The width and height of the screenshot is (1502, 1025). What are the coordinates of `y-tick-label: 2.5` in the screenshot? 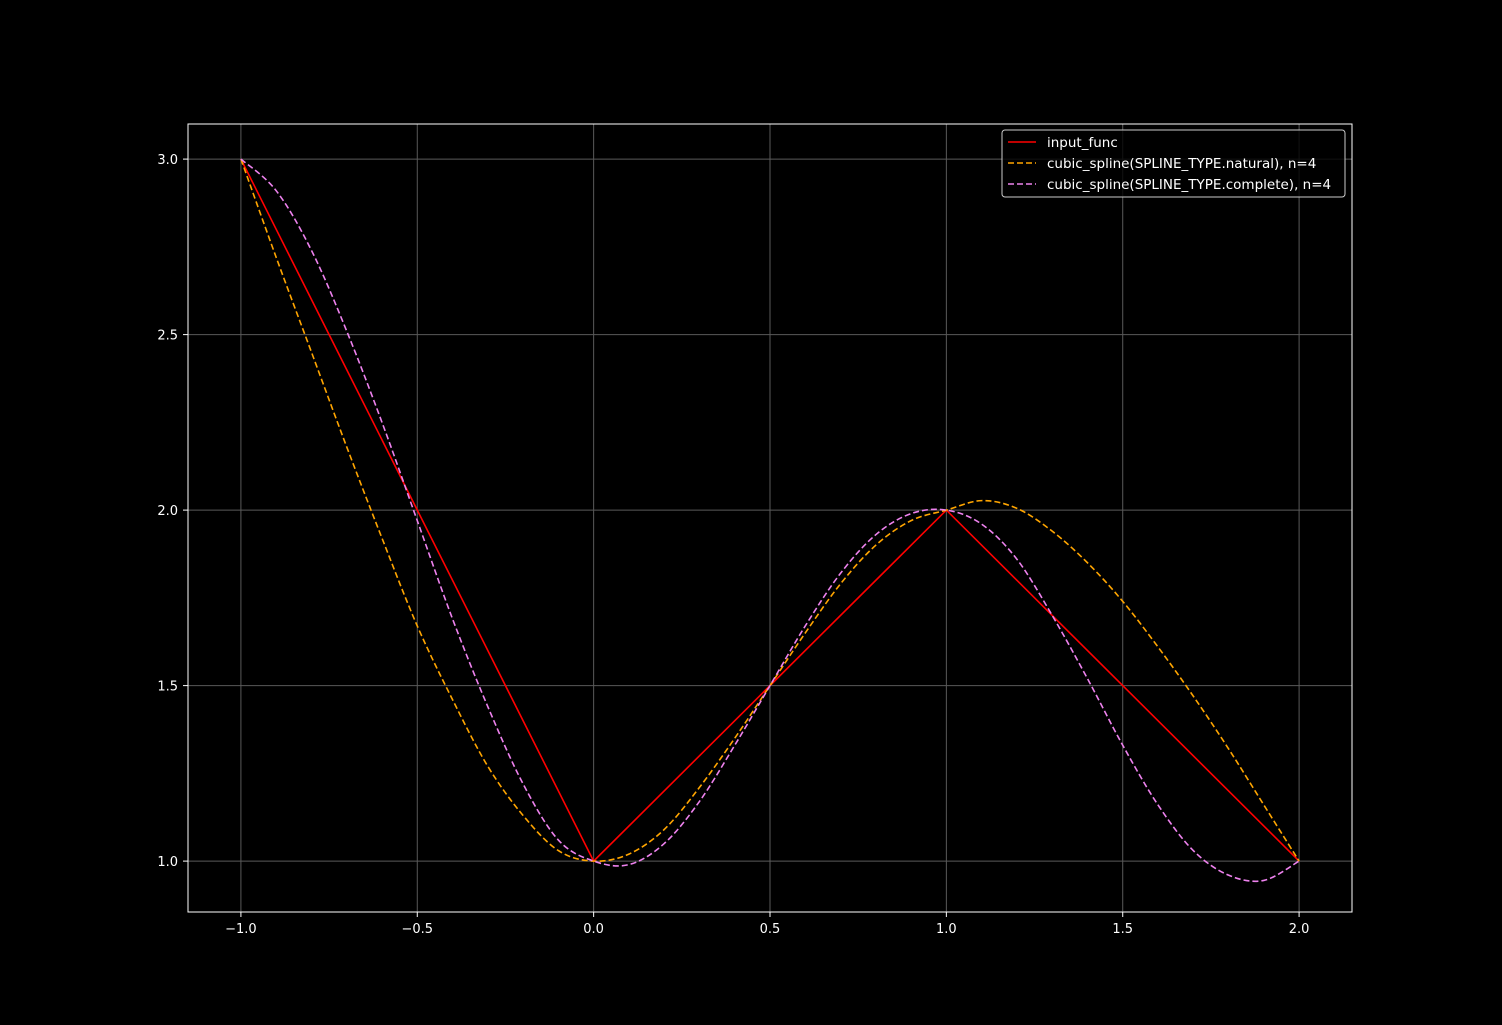 It's located at (167, 336).